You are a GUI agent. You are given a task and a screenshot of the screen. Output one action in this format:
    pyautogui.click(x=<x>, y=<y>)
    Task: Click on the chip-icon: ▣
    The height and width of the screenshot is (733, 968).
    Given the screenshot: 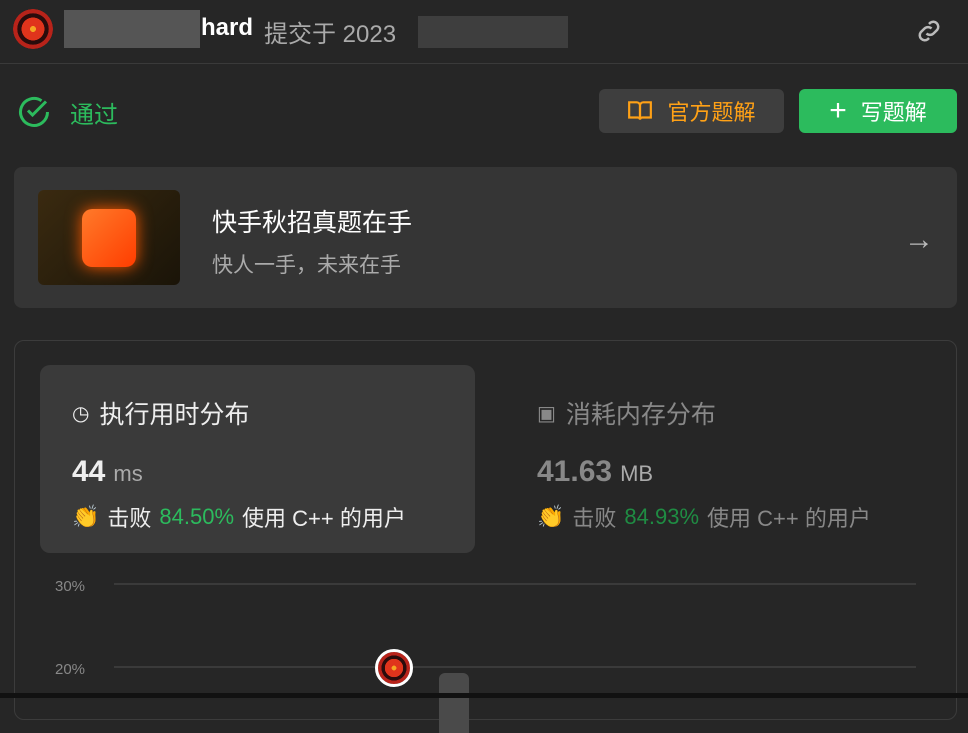 What is the action you would take?
    pyautogui.click(x=546, y=413)
    